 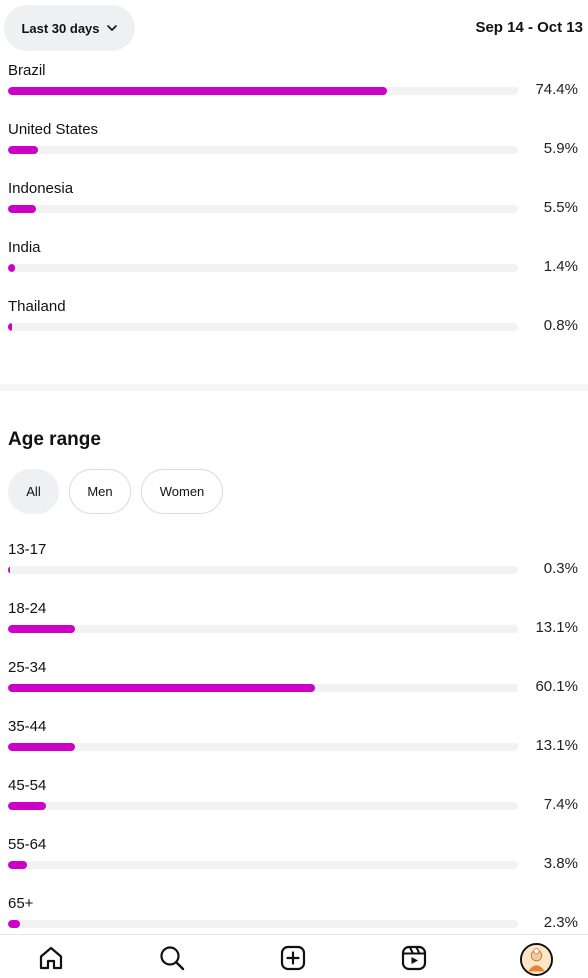 What do you see at coordinates (53, 129) in the screenshot?
I see `country-name: United States` at bounding box center [53, 129].